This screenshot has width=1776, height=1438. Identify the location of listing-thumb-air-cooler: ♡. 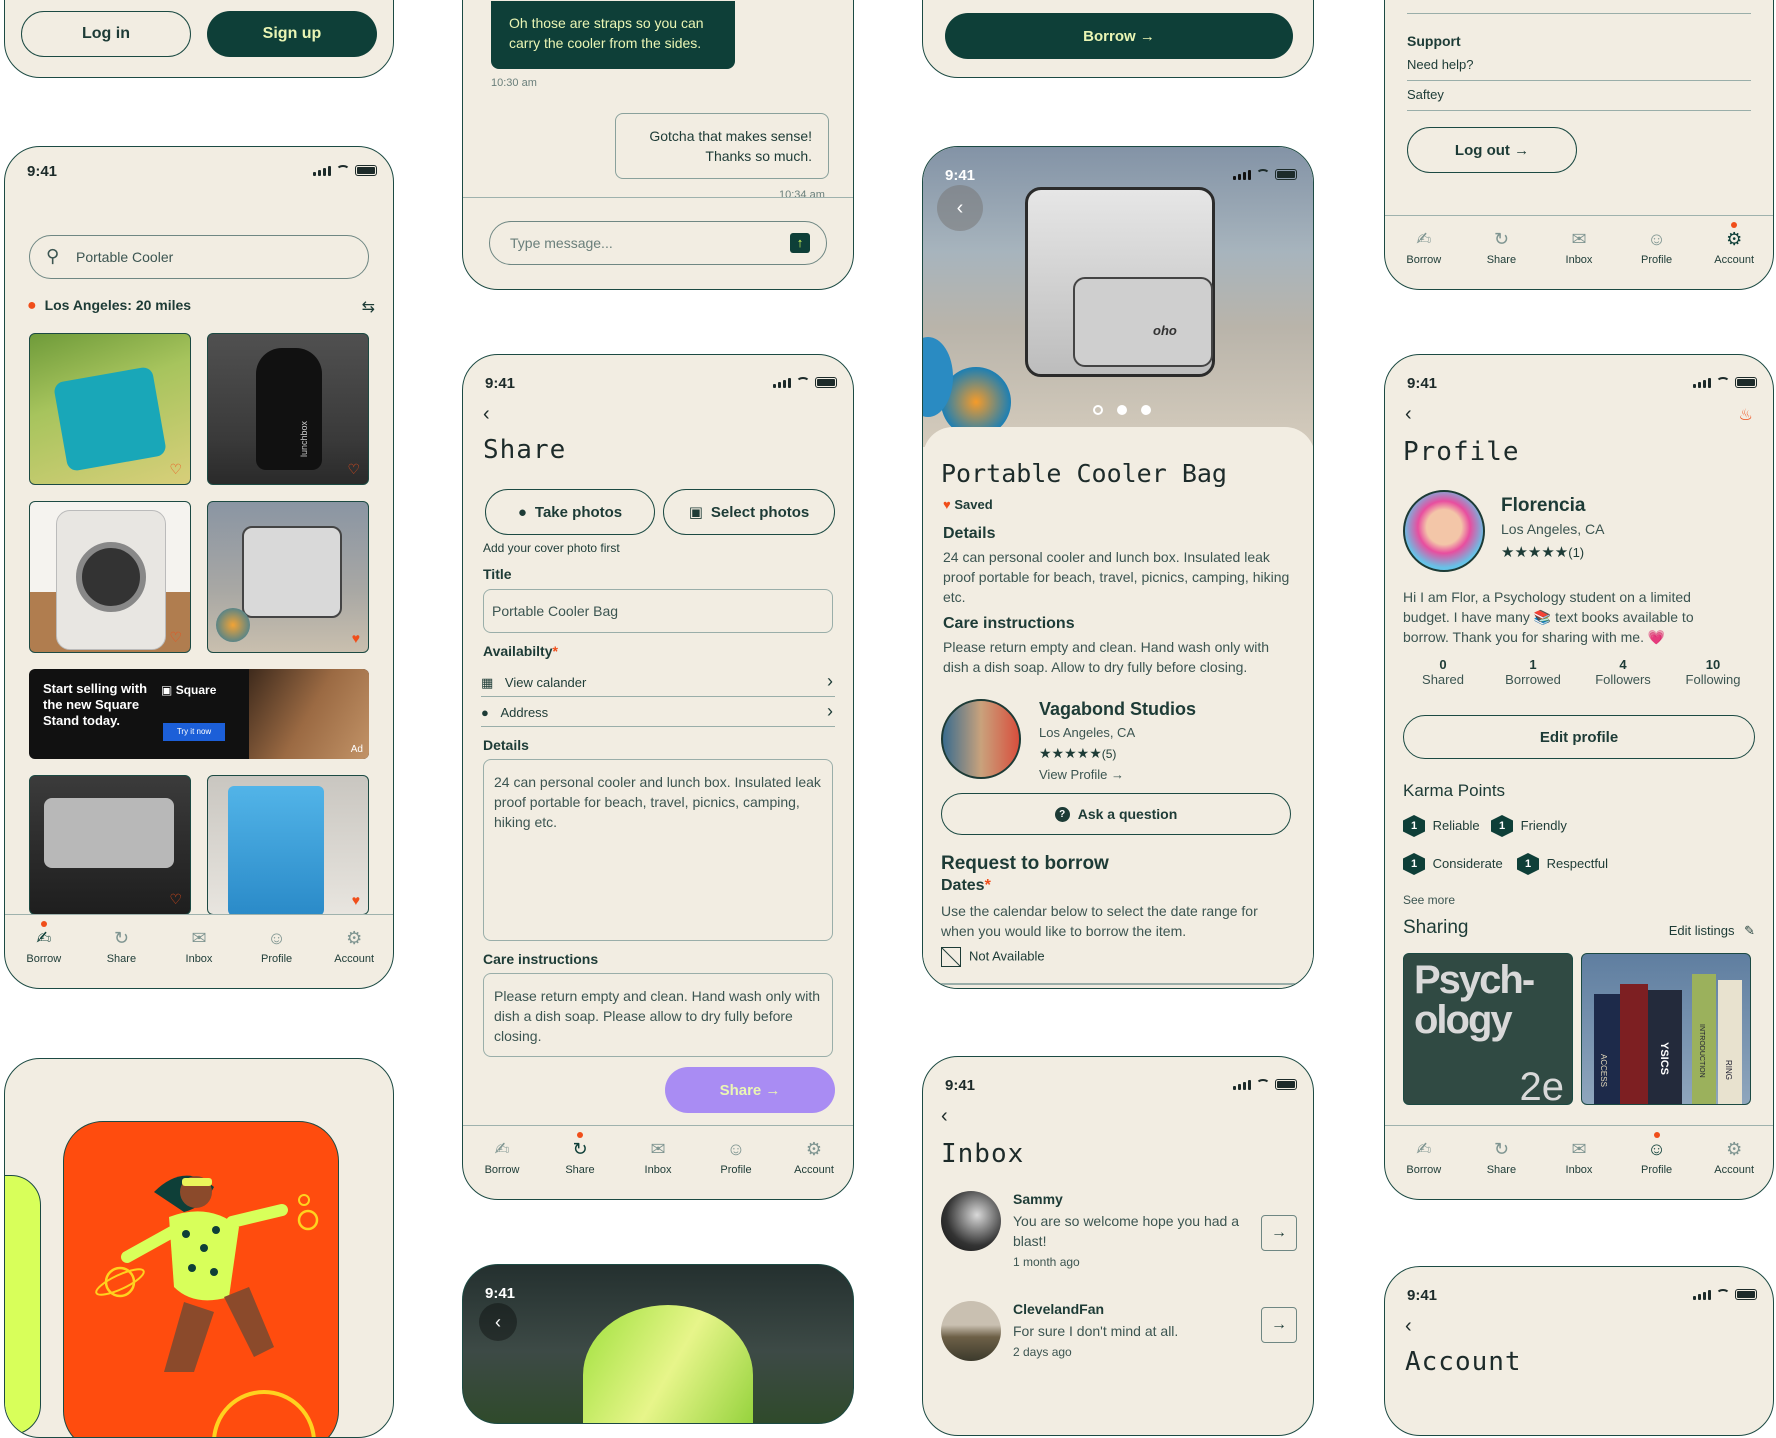
(110, 577).